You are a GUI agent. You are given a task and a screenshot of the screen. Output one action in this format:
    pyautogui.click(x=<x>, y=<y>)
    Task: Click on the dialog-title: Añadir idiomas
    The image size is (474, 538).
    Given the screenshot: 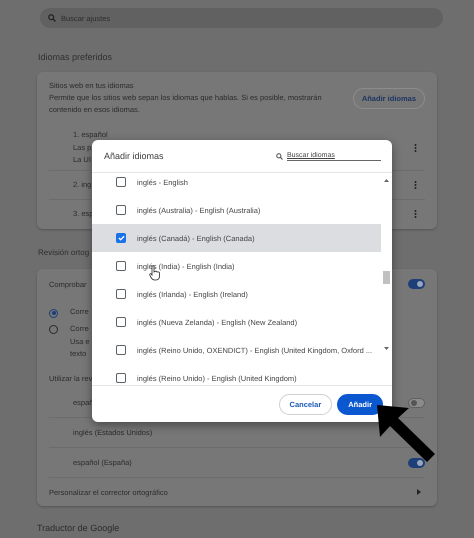 What is the action you would take?
    pyautogui.click(x=134, y=156)
    